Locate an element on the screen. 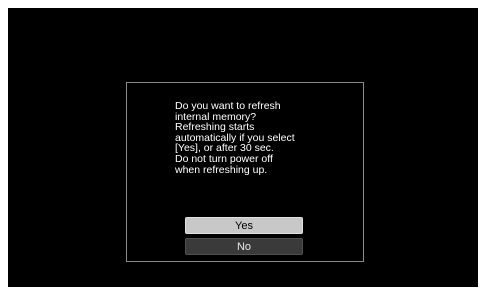 Image resolution: width=482 pixels, height=292 pixels. message-line: Do you want to refresh is located at coordinates (228, 106).